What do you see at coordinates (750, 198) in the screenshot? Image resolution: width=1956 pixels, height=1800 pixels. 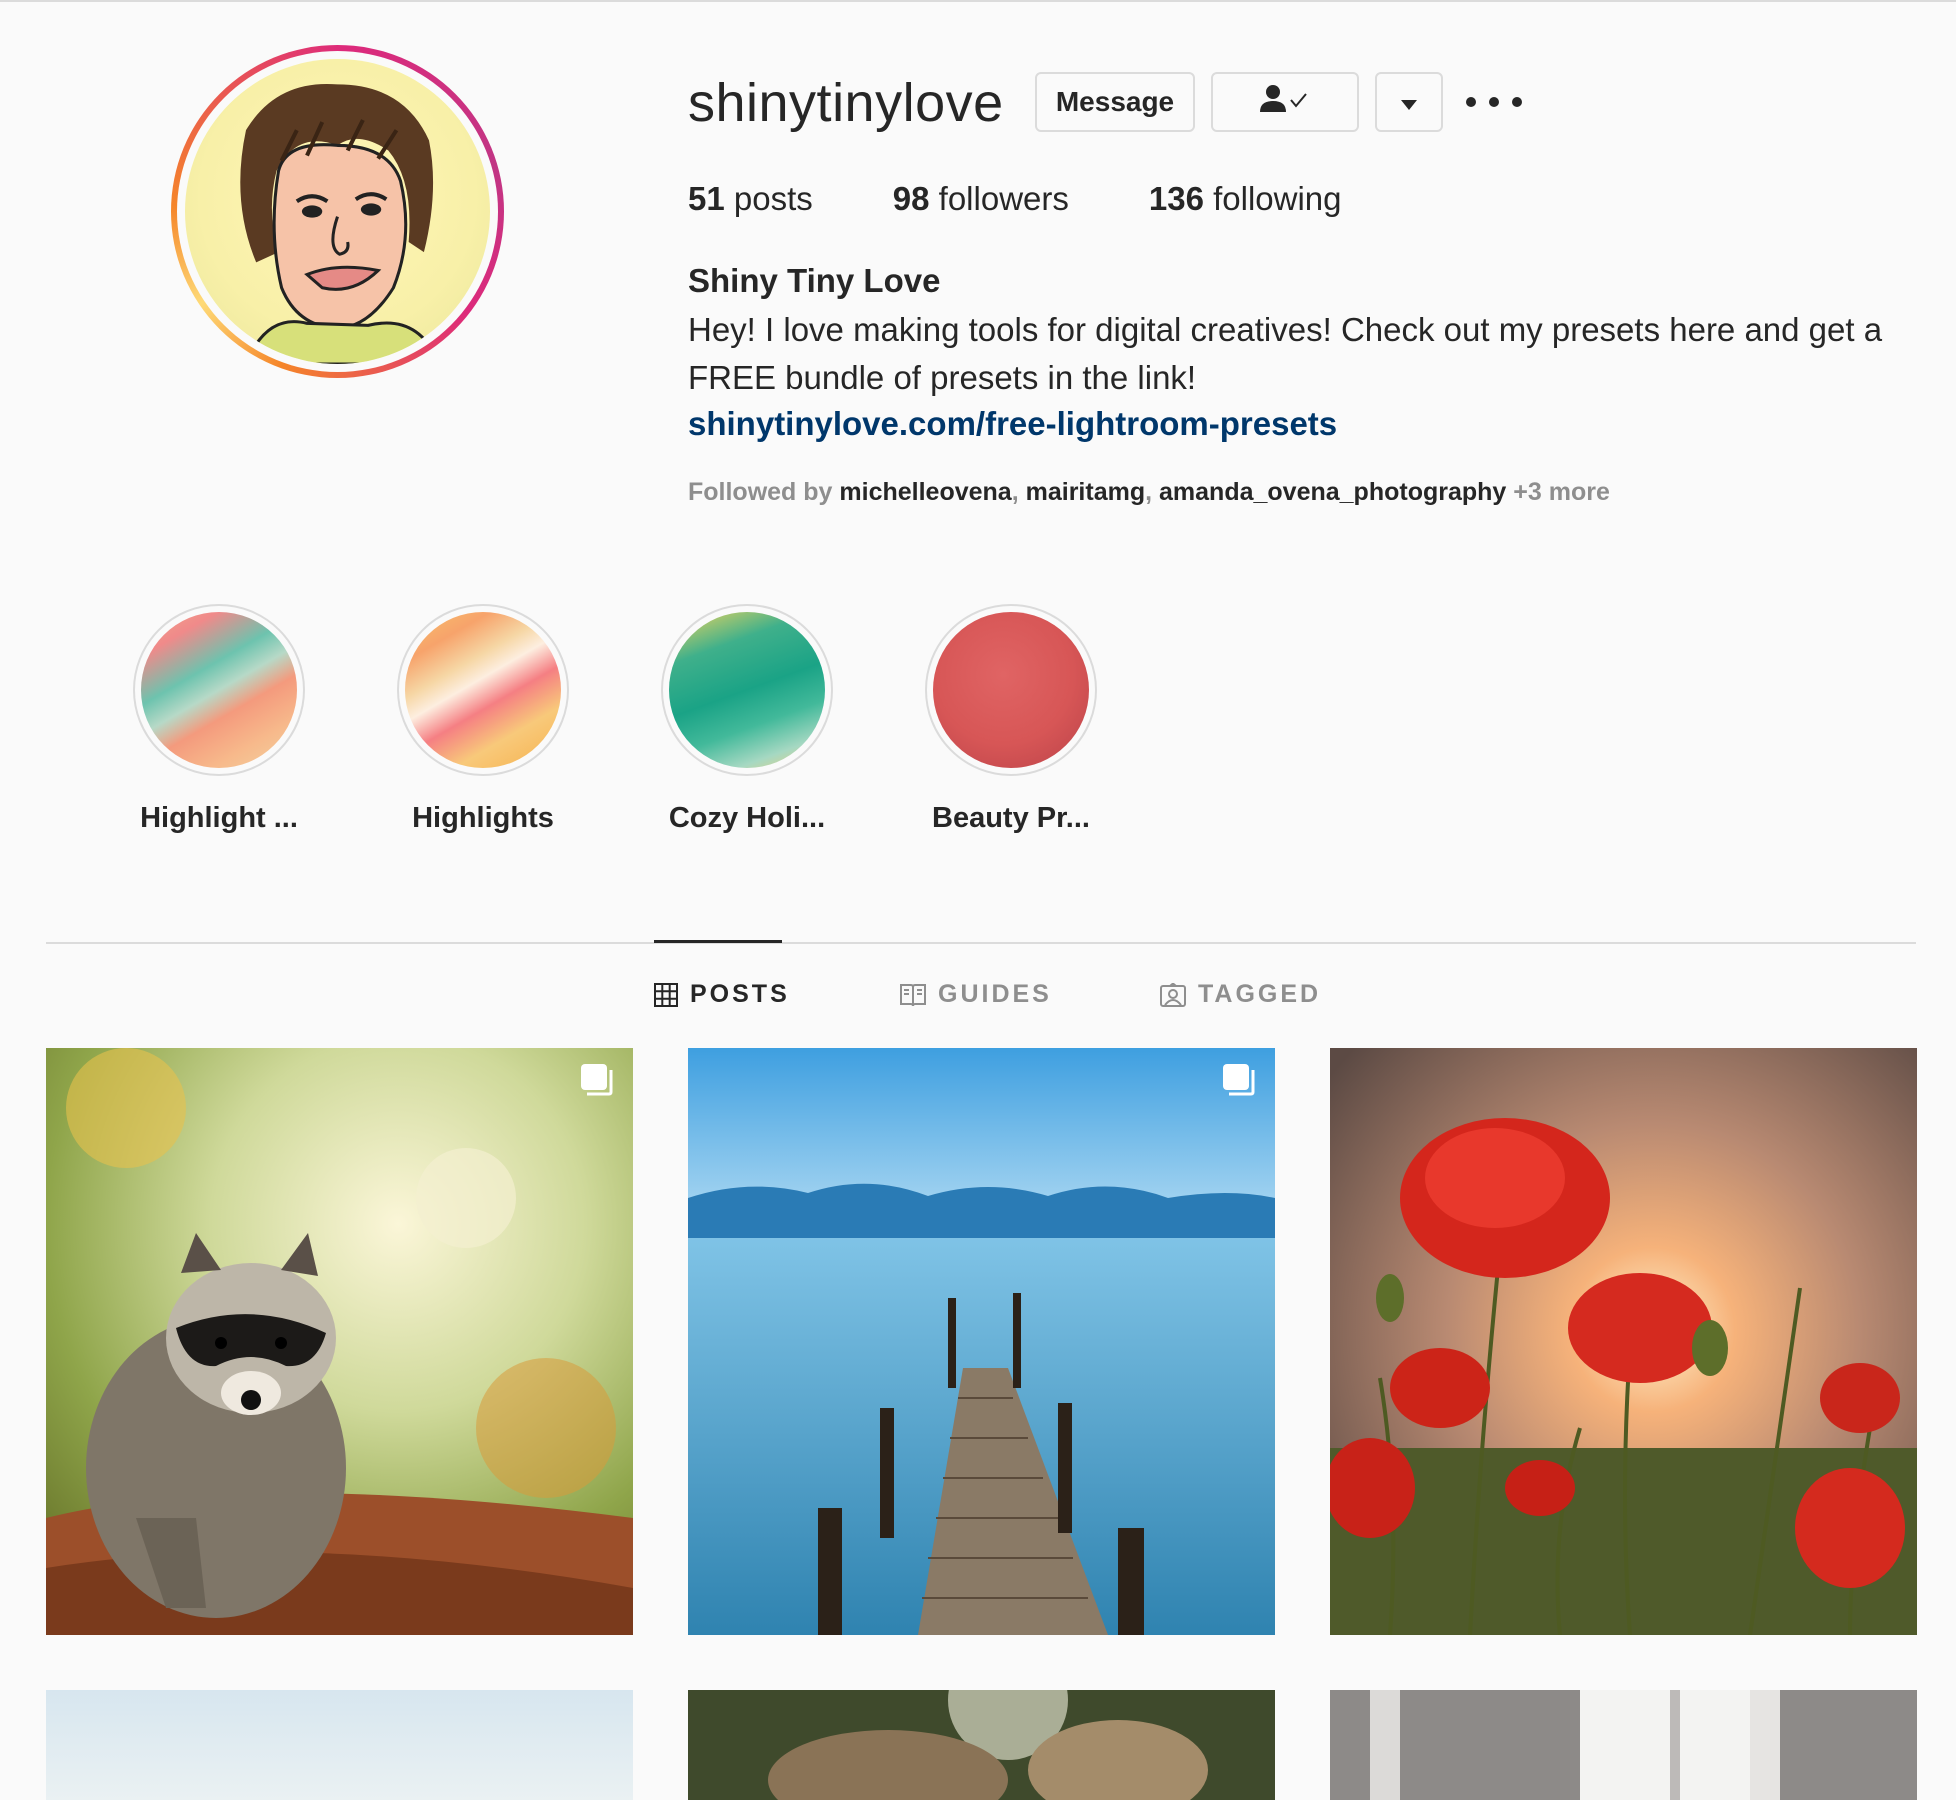 I see `stat-posts: 51 posts` at bounding box center [750, 198].